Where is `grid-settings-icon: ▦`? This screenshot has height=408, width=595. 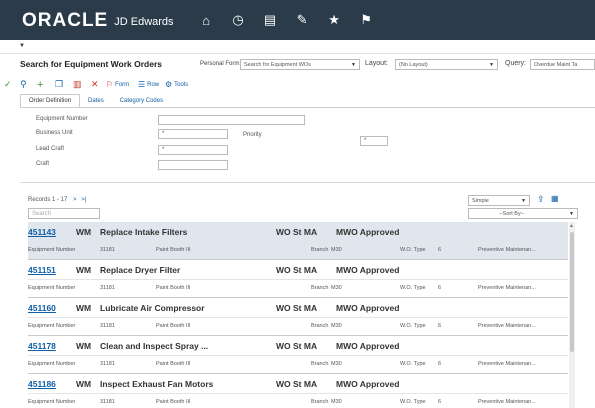
grid-settings-icon: ▦ is located at coordinates (555, 198).